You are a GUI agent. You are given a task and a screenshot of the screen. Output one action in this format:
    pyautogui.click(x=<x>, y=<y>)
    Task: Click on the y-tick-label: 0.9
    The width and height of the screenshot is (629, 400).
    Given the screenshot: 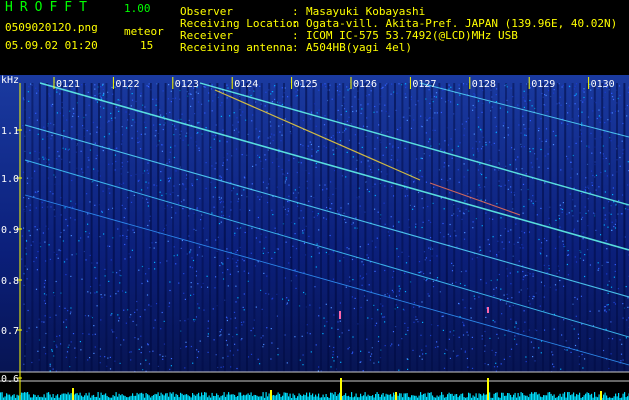 What is the action you would take?
    pyautogui.click(x=10, y=230)
    